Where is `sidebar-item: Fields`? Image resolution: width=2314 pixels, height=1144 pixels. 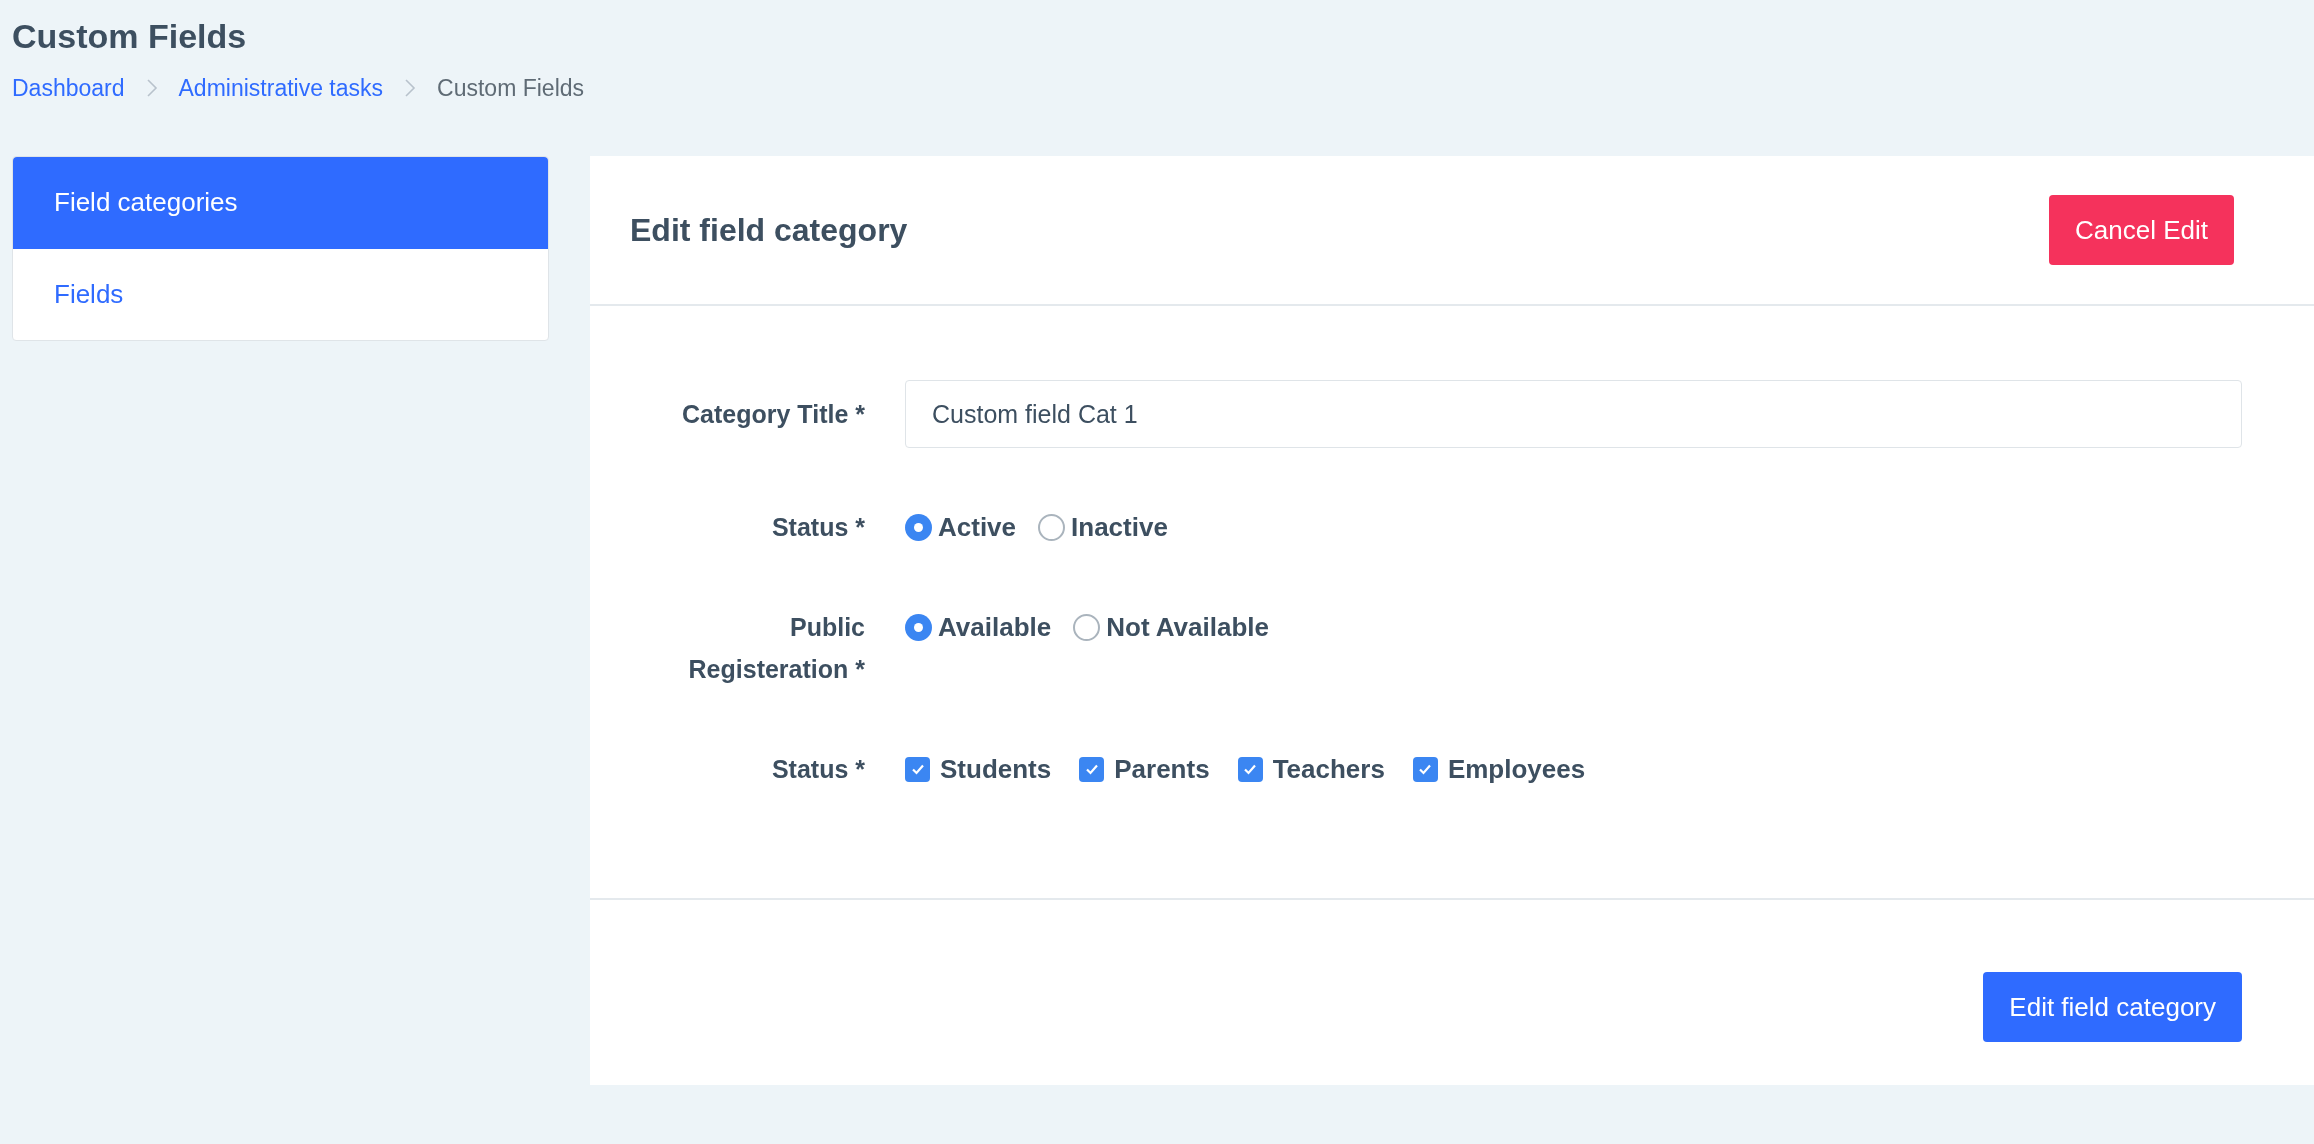 sidebar-item: Fields is located at coordinates (280, 294).